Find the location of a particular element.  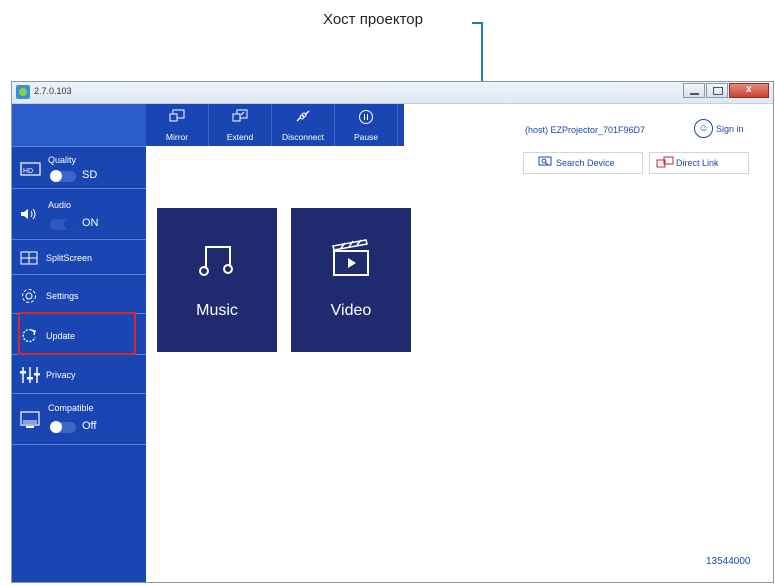

user-icon: ☺ is located at coordinates (703, 128).